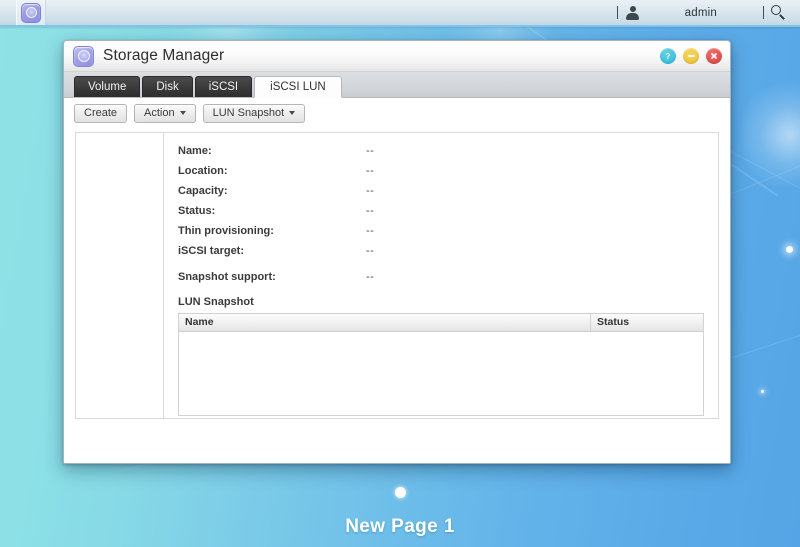 The image size is (800, 547). Describe the element at coordinates (370, 171) in the screenshot. I see `detail-value-location: --` at that location.